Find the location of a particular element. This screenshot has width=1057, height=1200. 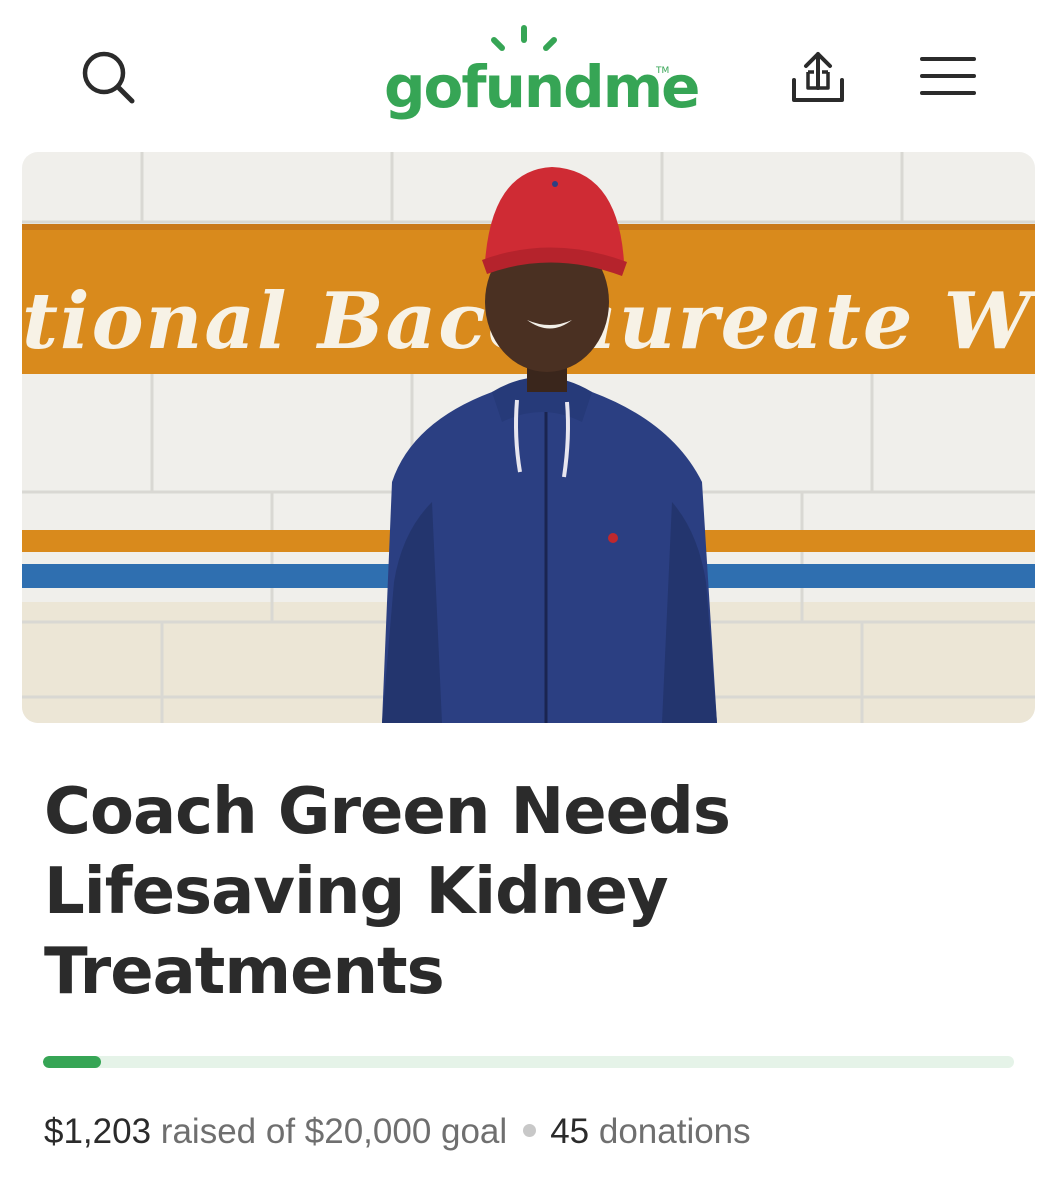

amount-raised: $1,203 is located at coordinates (98, 1131).